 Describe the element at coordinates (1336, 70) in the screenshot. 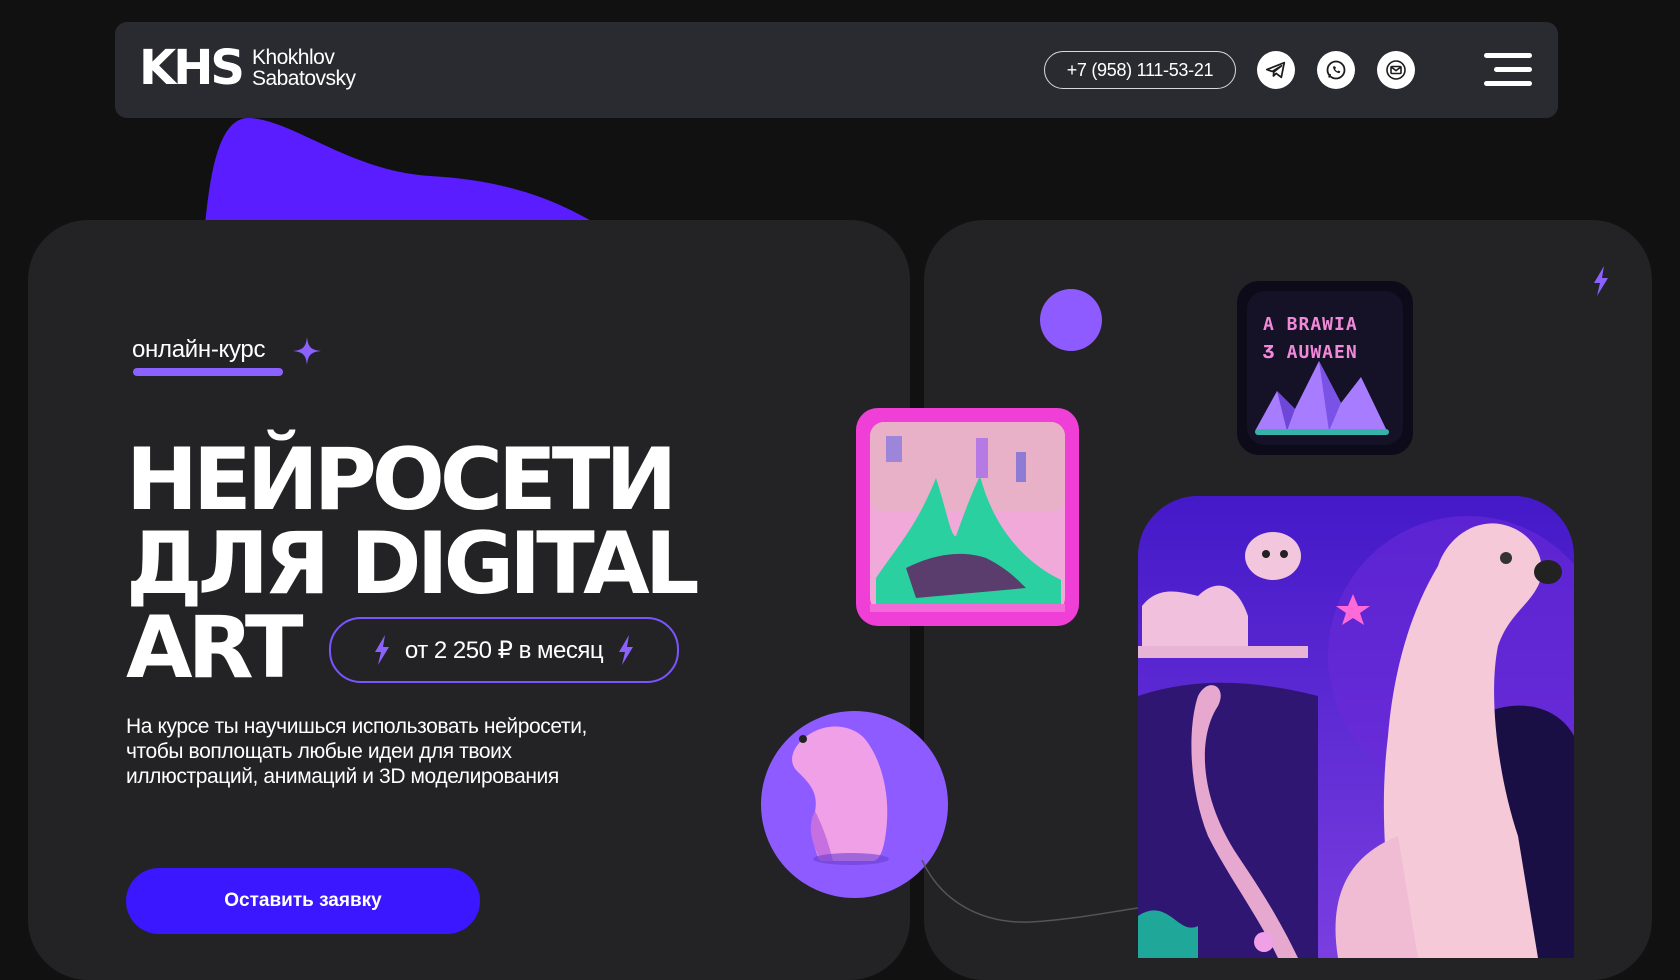

I see `whatsapp-icon` at that location.